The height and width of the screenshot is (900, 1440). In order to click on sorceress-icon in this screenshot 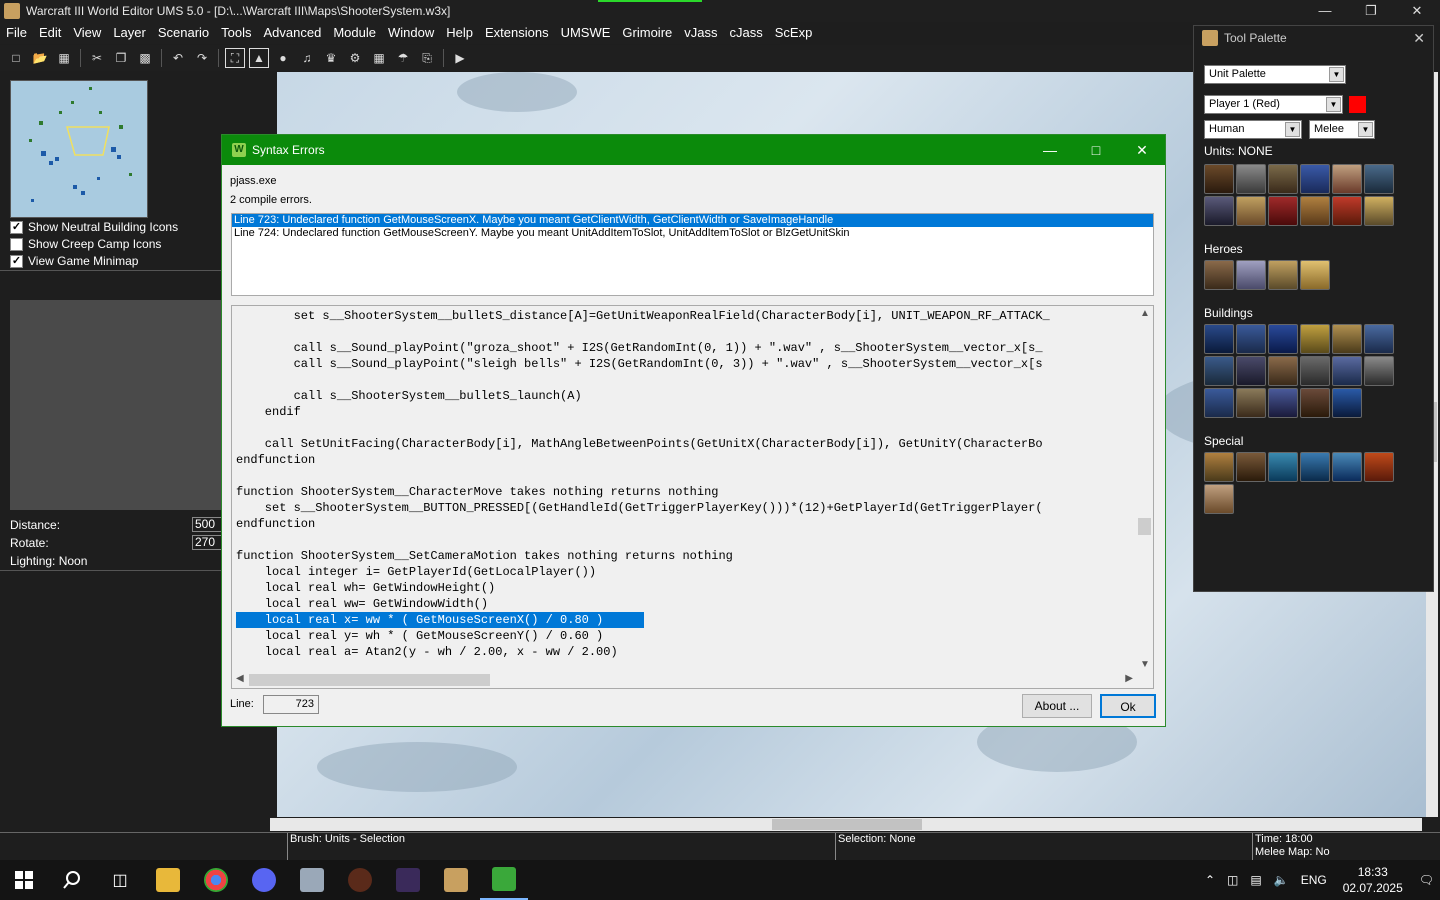, I will do `click(1347, 179)`.